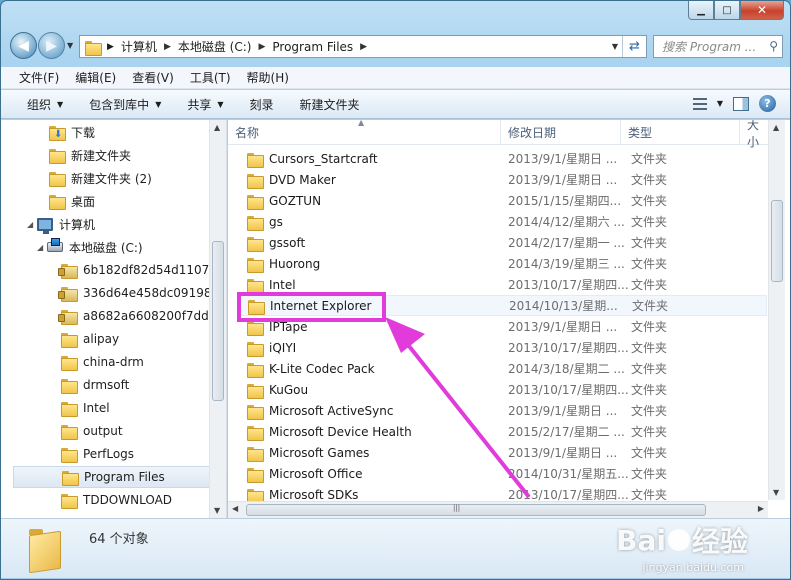 Image resolution: width=791 pixels, height=580 pixels. Describe the element at coordinates (210, 77) in the screenshot. I see `menu-tools: 工具(T)` at that location.